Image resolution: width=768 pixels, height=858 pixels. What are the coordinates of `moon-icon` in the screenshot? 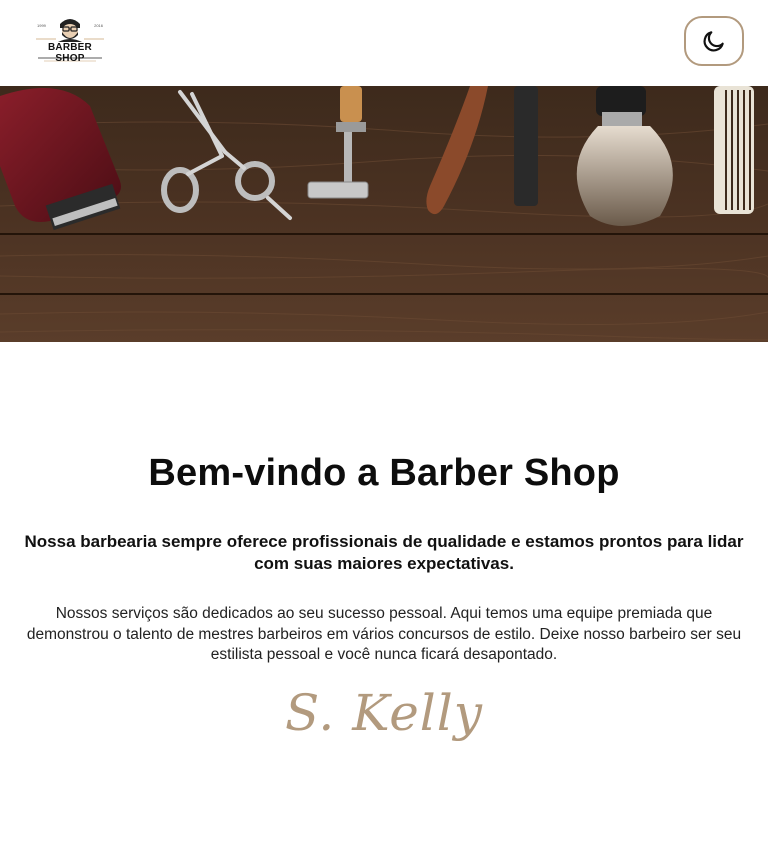 It's located at (713, 41).